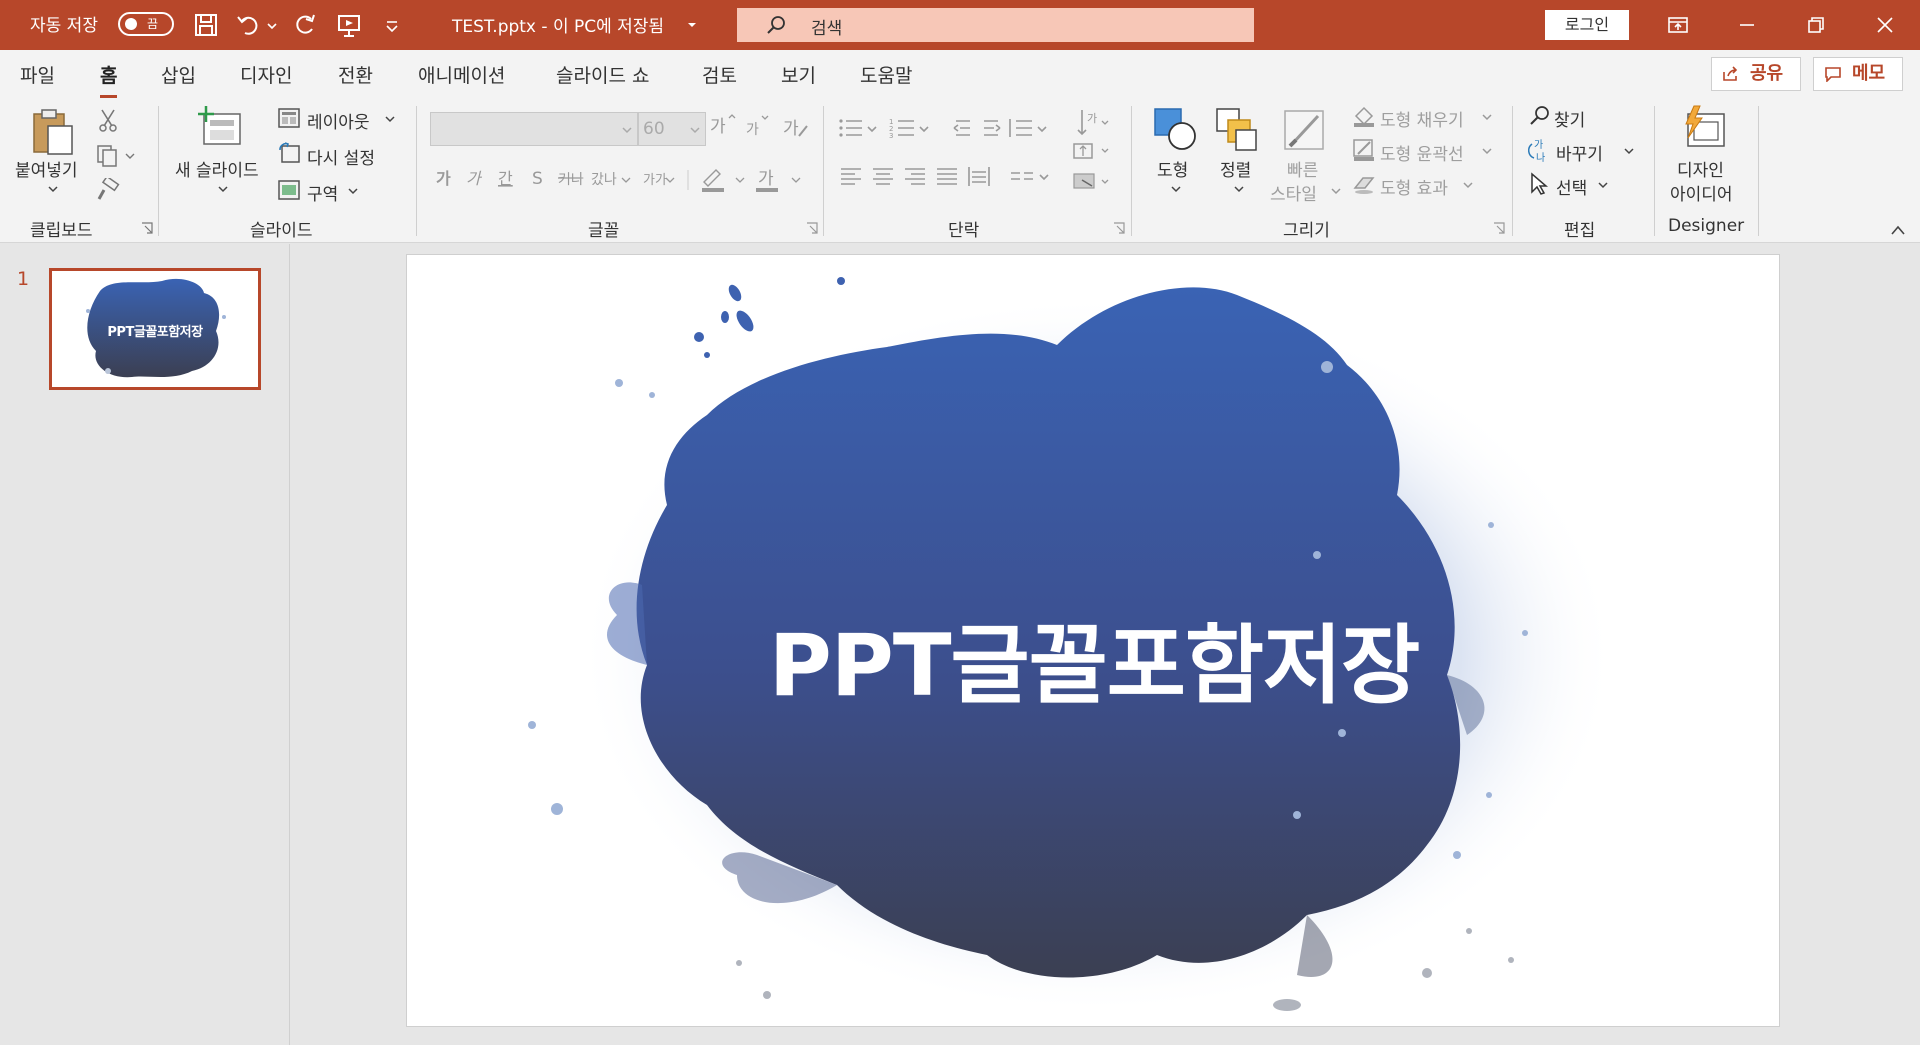  Describe the element at coordinates (353, 191) in the screenshot. I see `section-dropdown-icon` at that location.